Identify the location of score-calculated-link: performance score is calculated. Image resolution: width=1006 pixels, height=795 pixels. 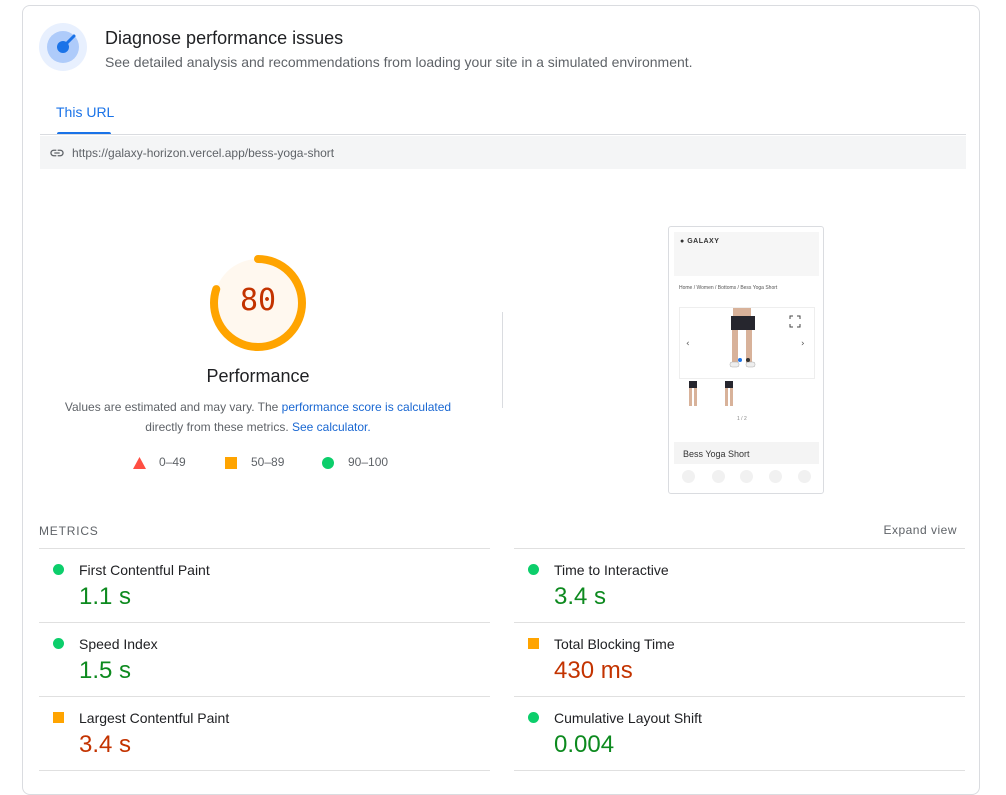
(366, 407).